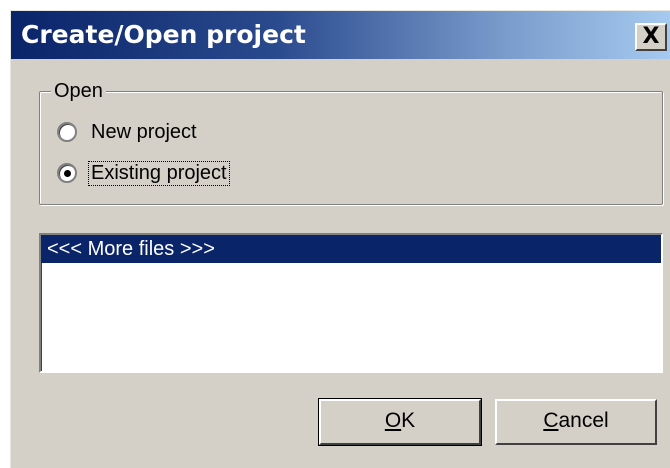 Image resolution: width=670 pixels, height=468 pixels. What do you see at coordinates (163, 34) in the screenshot?
I see `dialog-title: Create/Open project` at bounding box center [163, 34].